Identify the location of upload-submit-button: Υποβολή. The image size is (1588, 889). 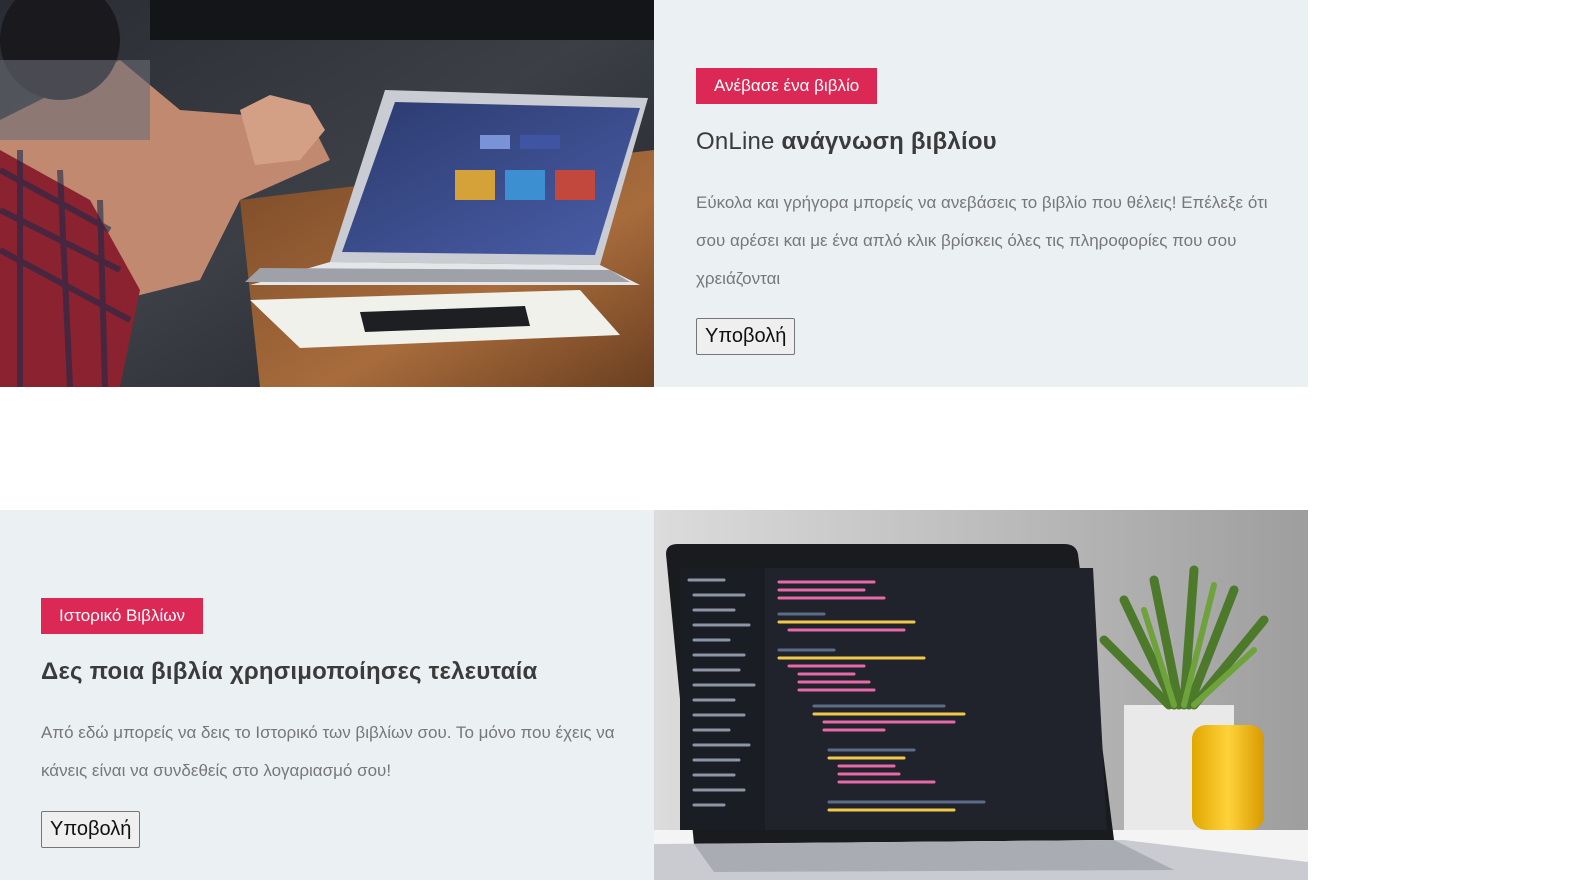
(746, 336).